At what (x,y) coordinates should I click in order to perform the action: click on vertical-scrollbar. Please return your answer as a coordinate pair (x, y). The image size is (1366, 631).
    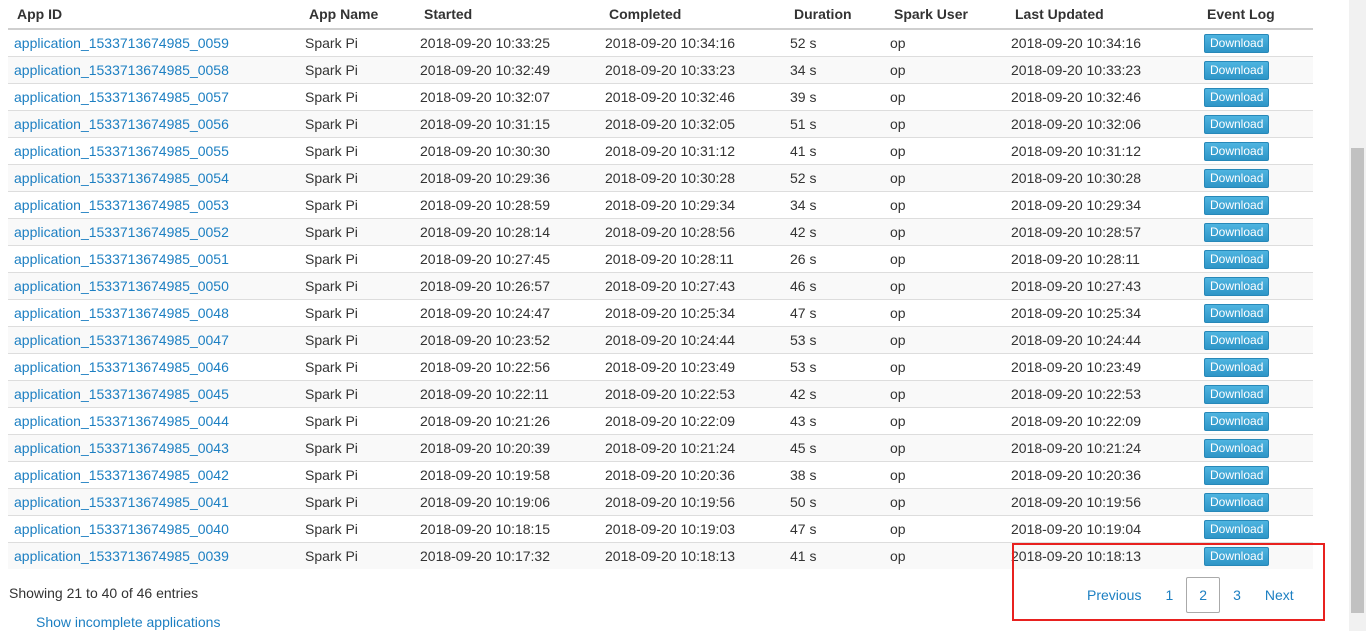
    Looking at the image, I should click on (1357, 315).